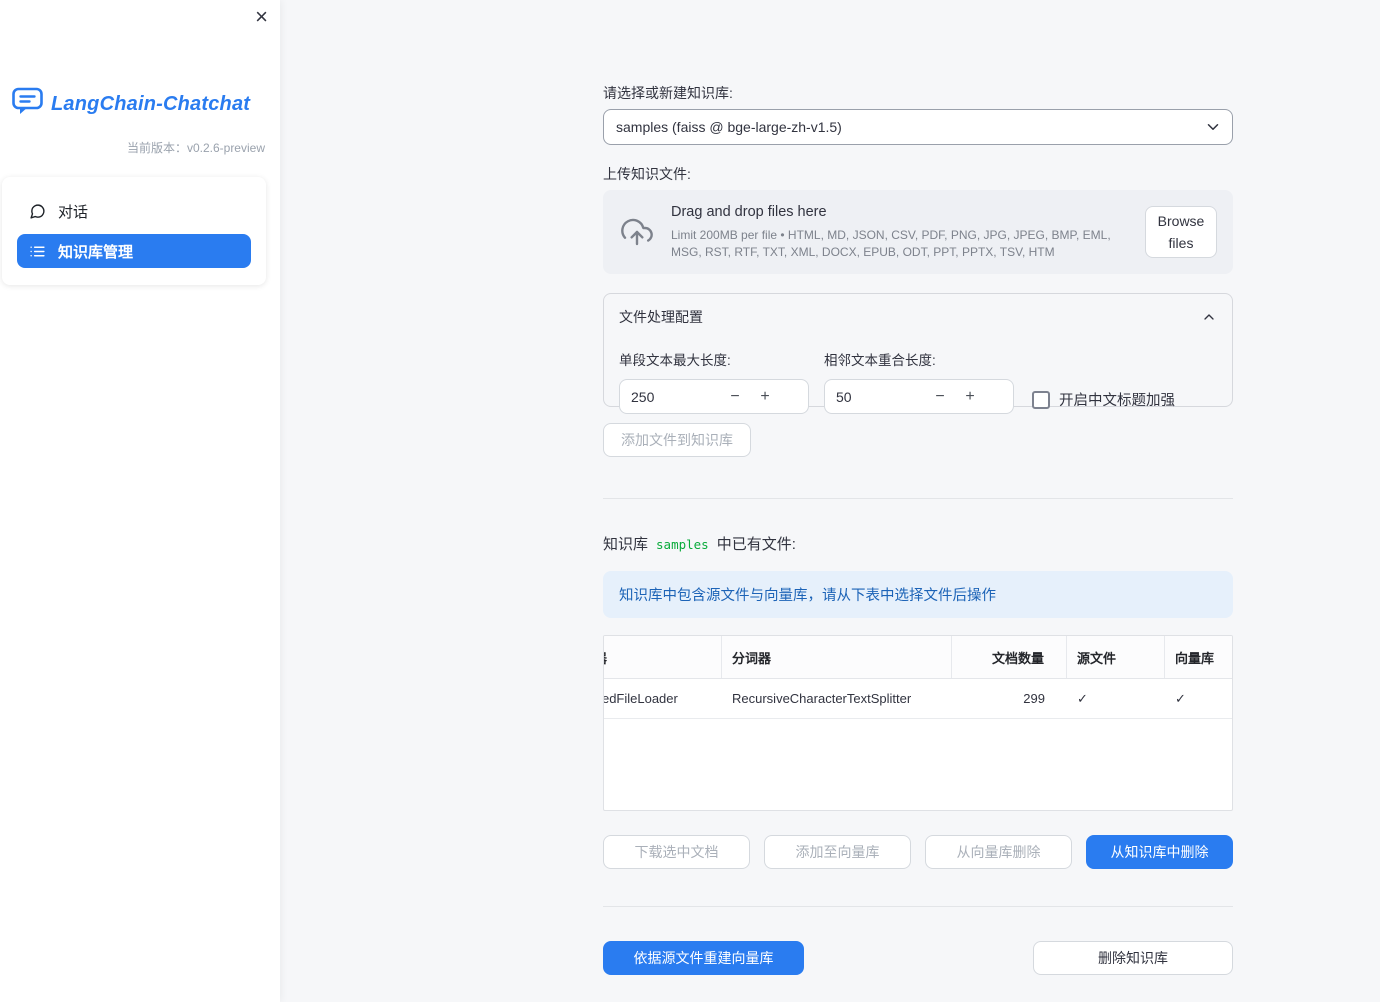  What do you see at coordinates (918, 317) in the screenshot?
I see `expander-header: 文件处理配置` at bounding box center [918, 317].